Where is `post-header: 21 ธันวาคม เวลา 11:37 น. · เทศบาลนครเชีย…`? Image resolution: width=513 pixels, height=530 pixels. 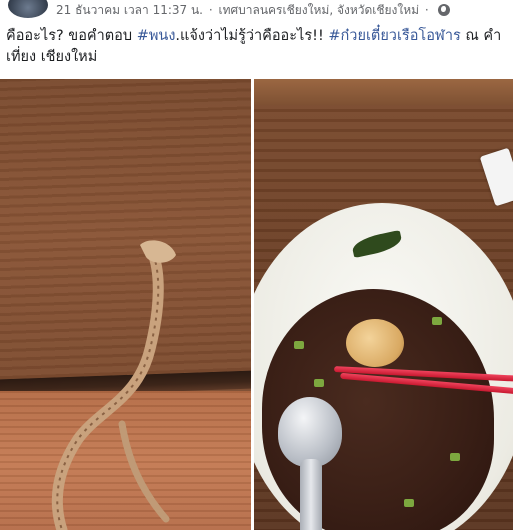
post-header: 21 ธันวาคม เวลา 11:37 น. · เทศบาลนครเชีย… is located at coordinates (256, 10).